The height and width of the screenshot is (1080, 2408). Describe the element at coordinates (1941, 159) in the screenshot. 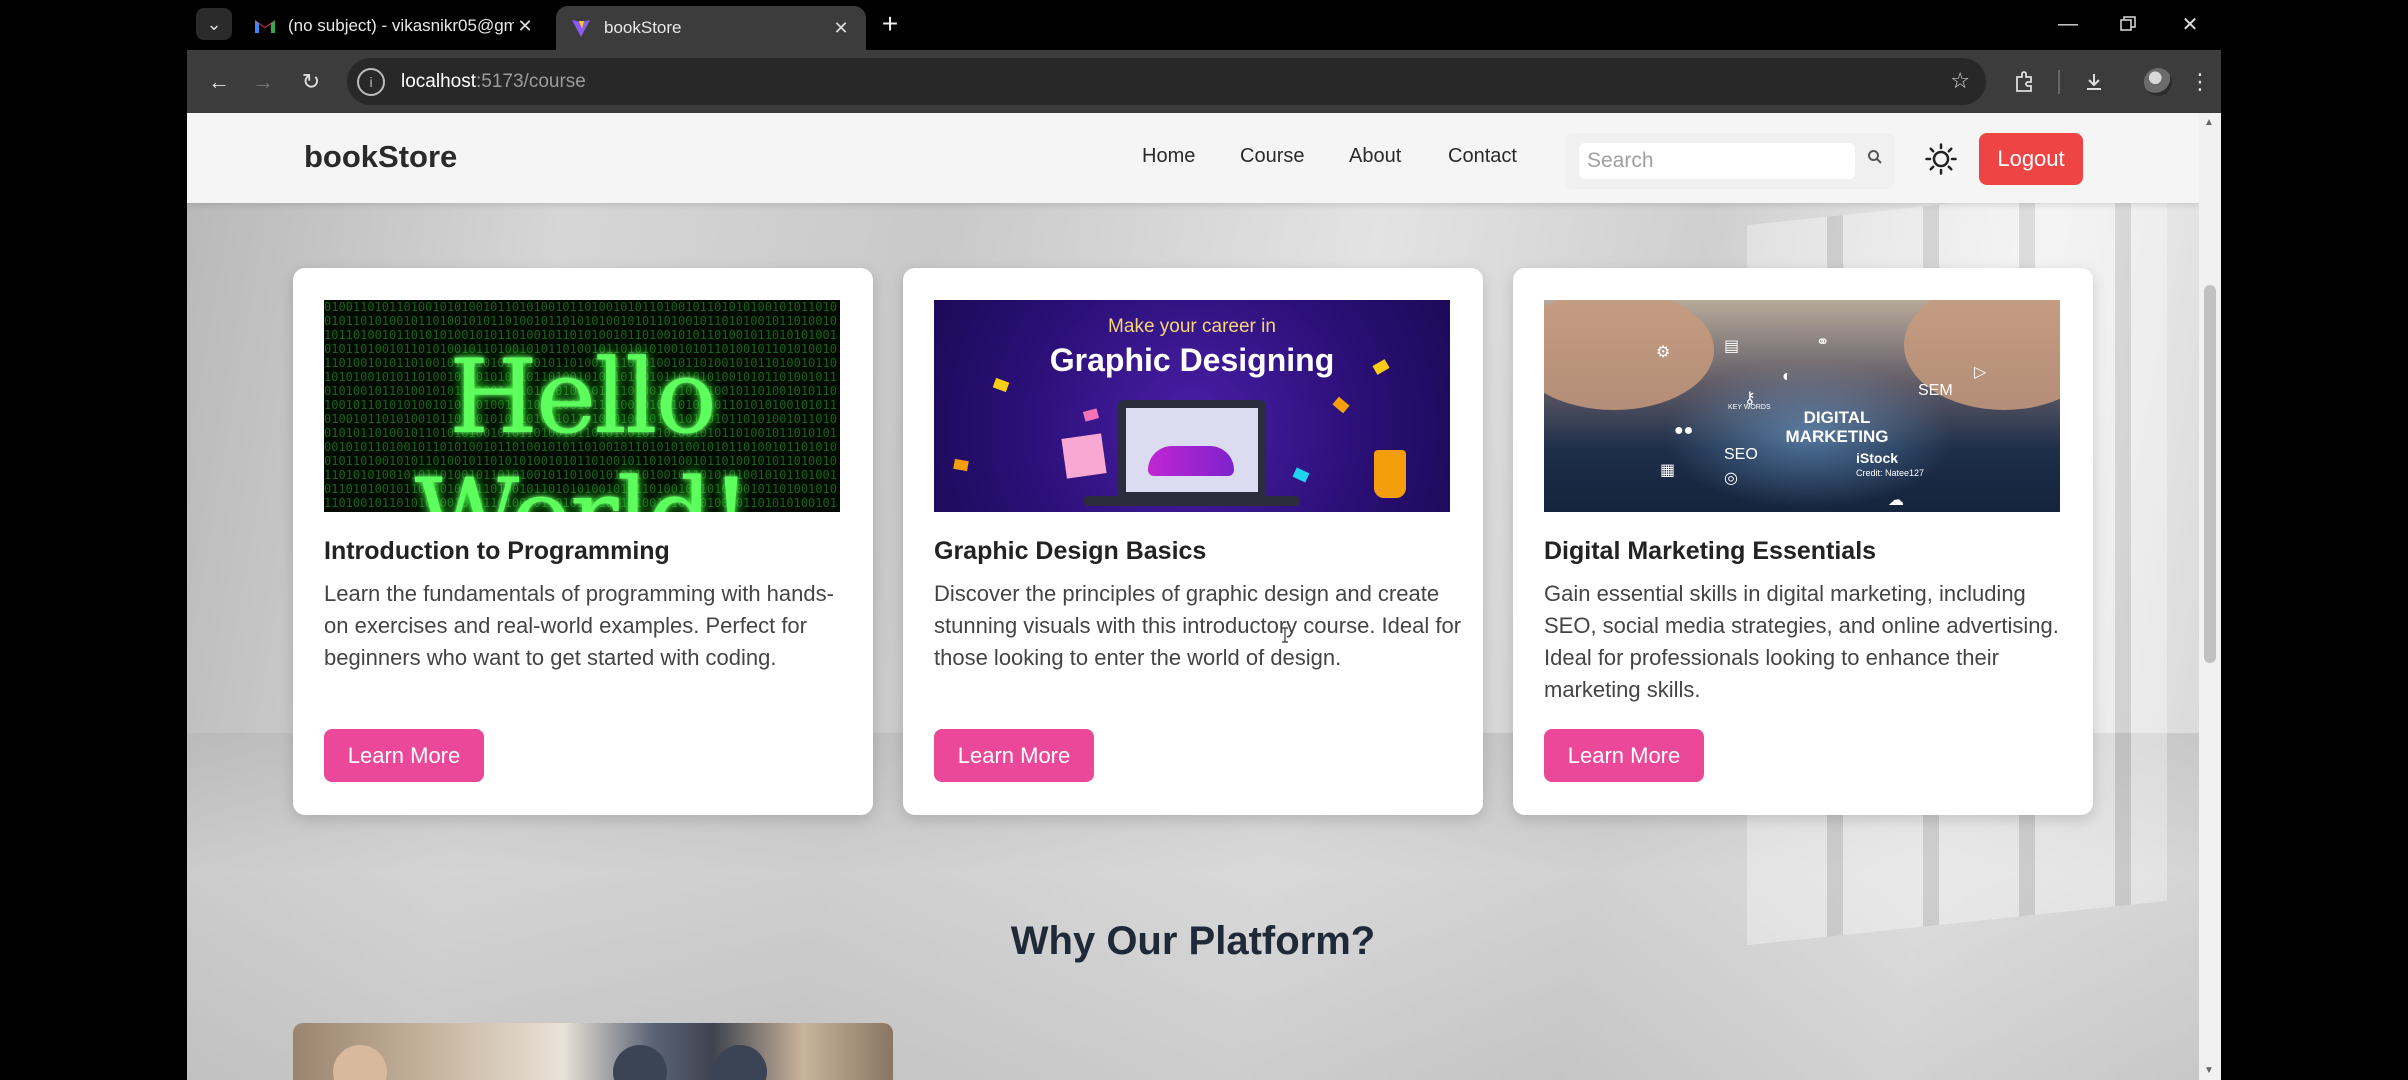

I see `sun-theme-toggle-icon` at that location.